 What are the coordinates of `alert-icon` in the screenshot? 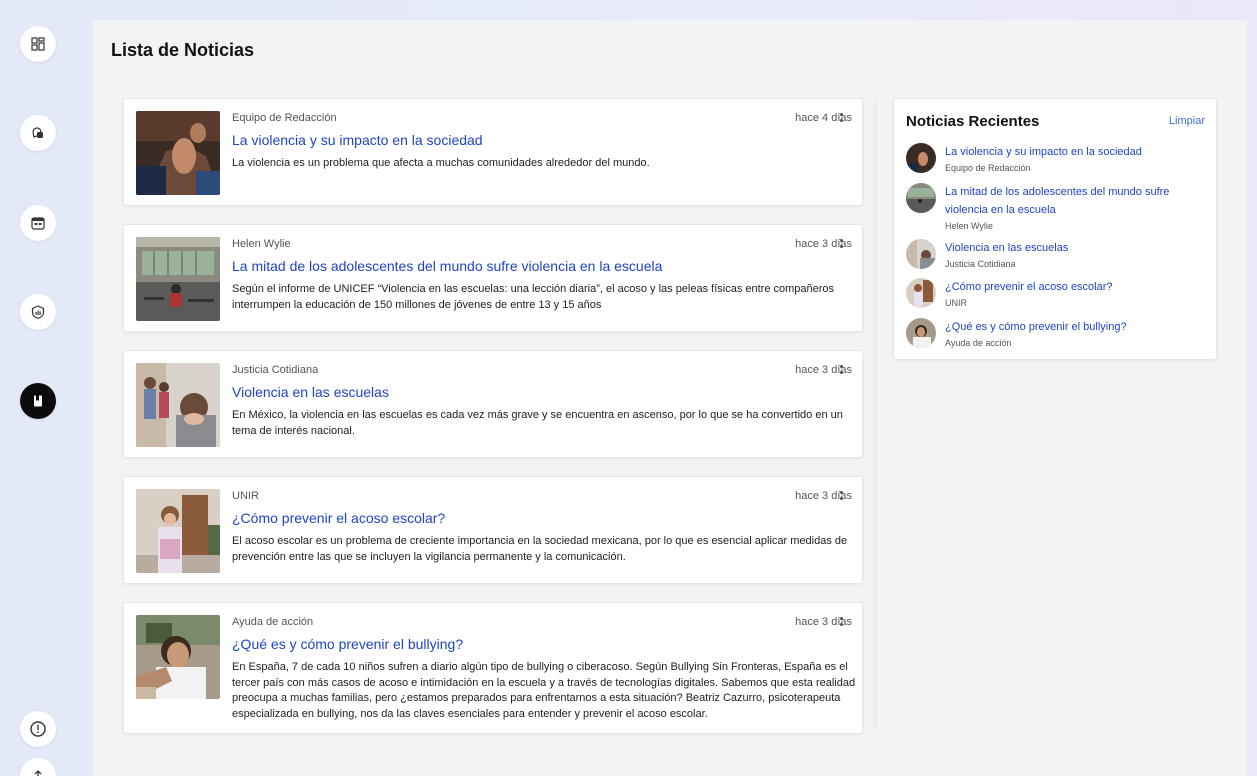 It's located at (38, 729).